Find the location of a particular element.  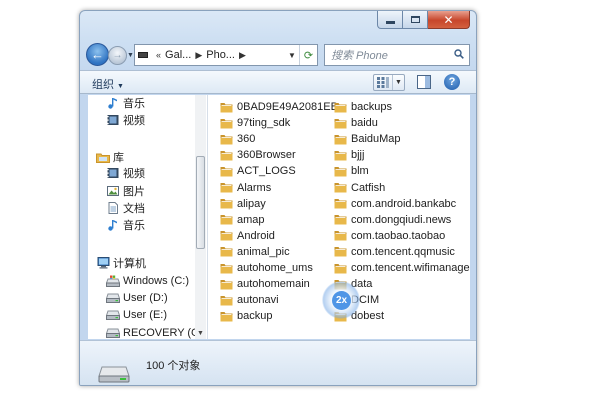

address-dropdown-icon: ▼ is located at coordinates (292, 55).